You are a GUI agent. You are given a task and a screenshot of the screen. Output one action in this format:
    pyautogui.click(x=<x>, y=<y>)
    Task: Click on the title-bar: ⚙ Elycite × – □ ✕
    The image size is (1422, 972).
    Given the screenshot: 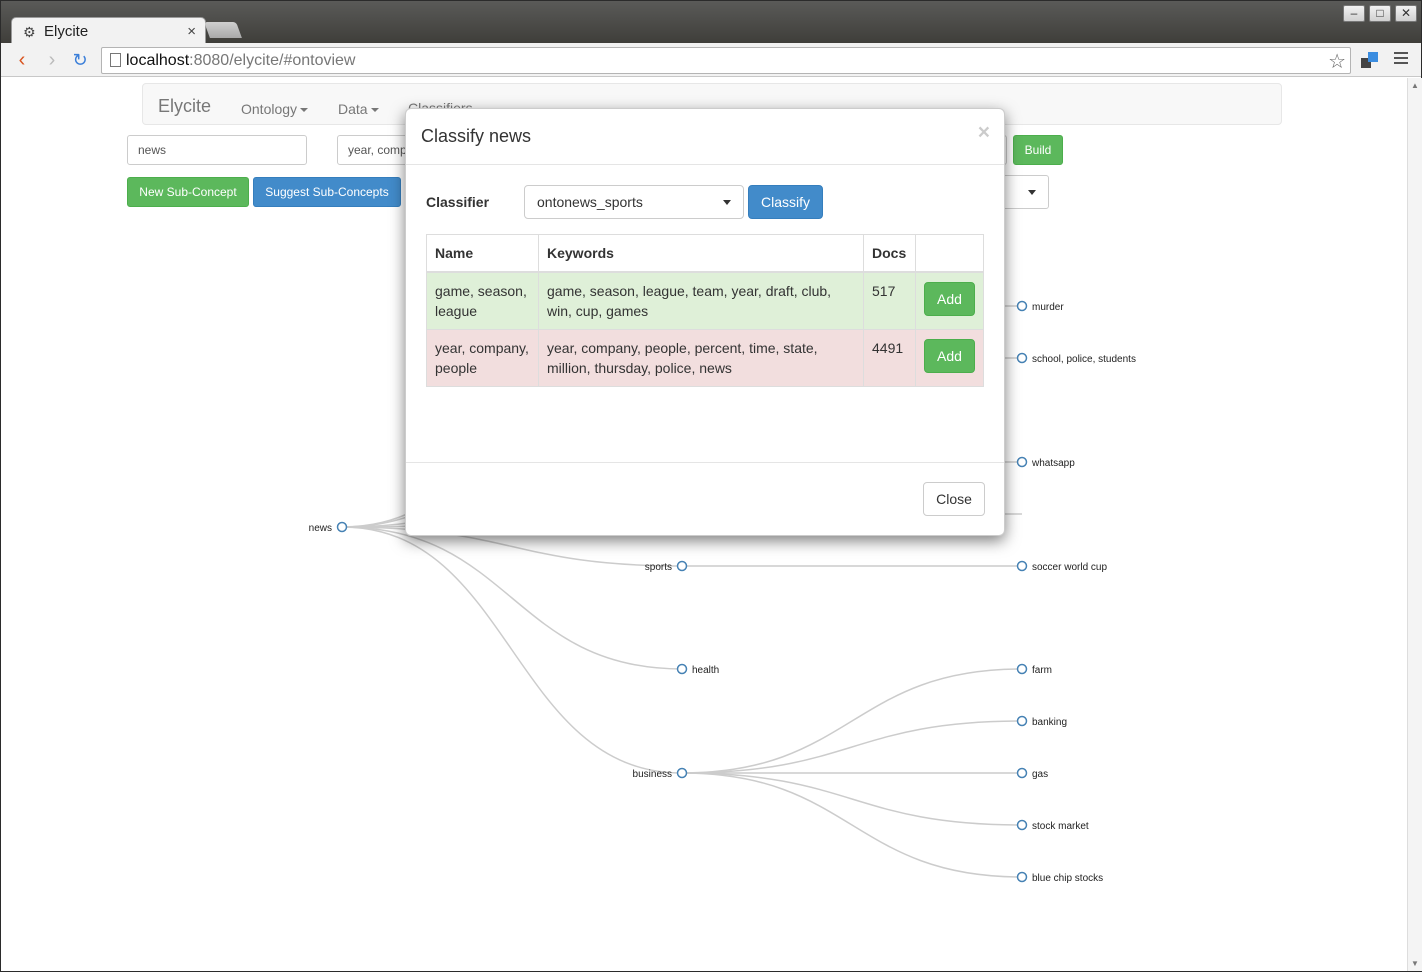 What is the action you would take?
    pyautogui.click(x=711, y=22)
    